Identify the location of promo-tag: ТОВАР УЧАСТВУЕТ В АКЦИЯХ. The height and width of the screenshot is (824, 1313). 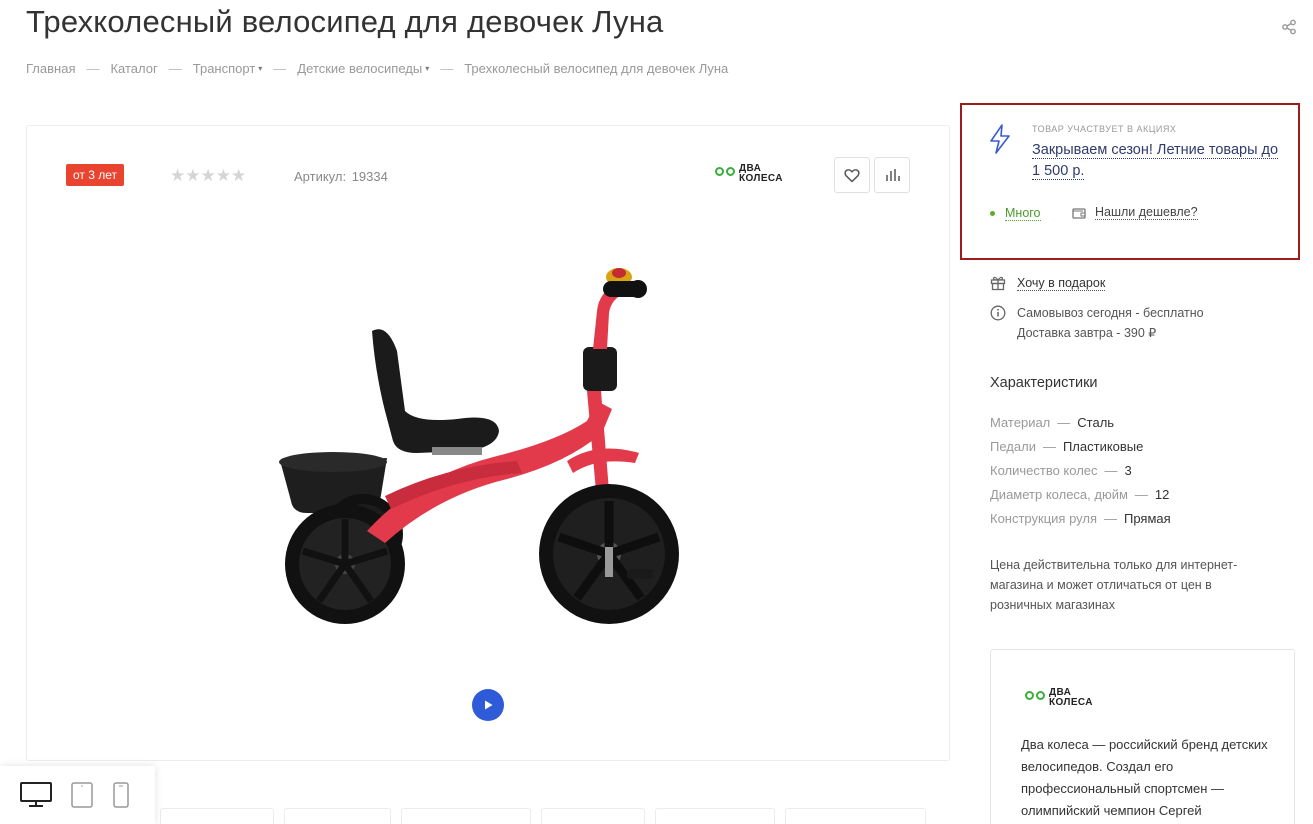
(1104, 129).